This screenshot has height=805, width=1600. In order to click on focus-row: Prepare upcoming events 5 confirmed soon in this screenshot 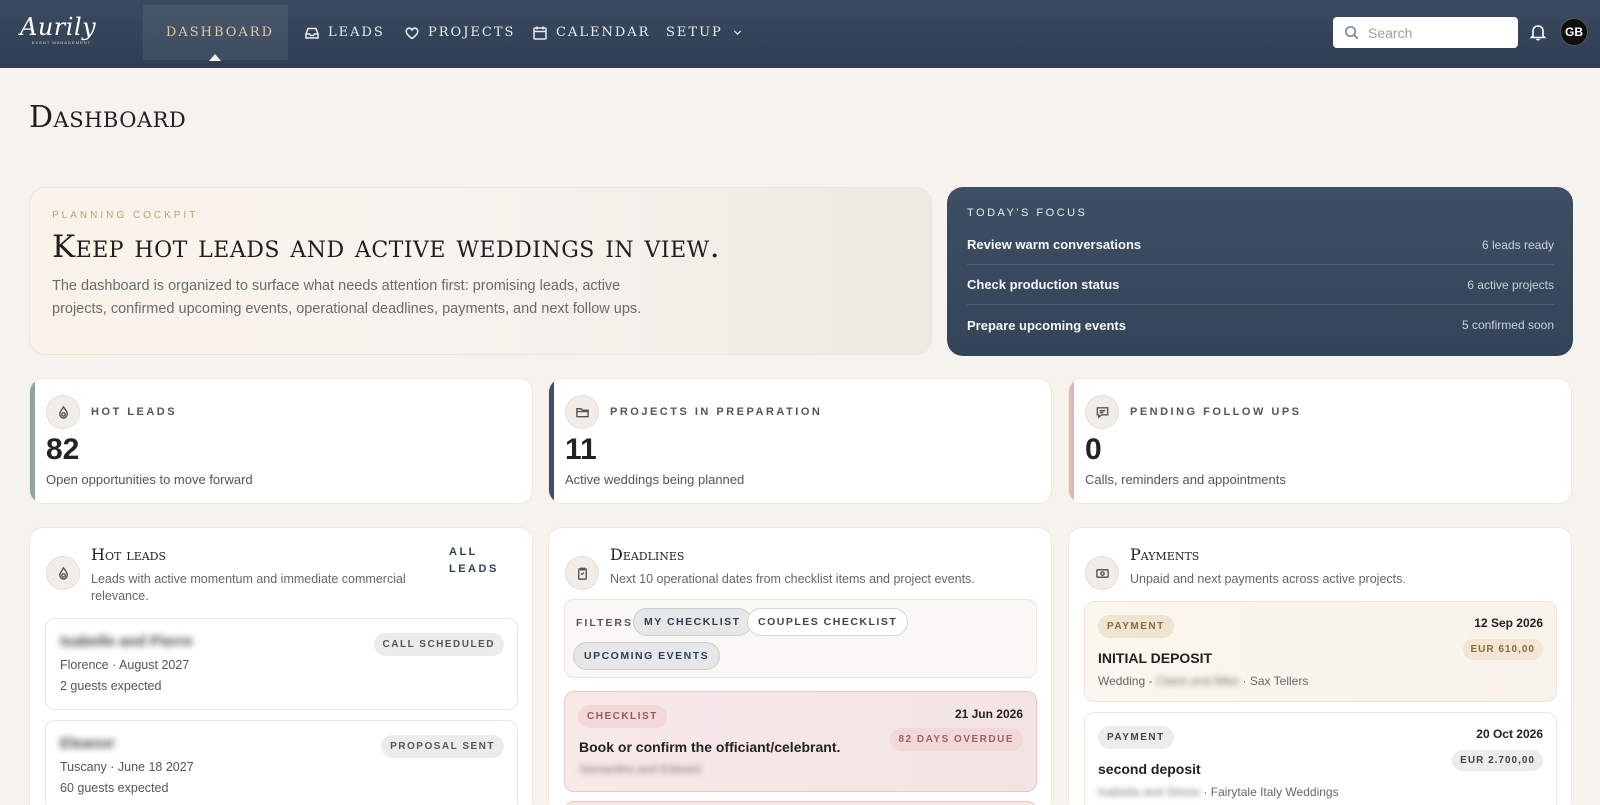, I will do `click(1260, 325)`.